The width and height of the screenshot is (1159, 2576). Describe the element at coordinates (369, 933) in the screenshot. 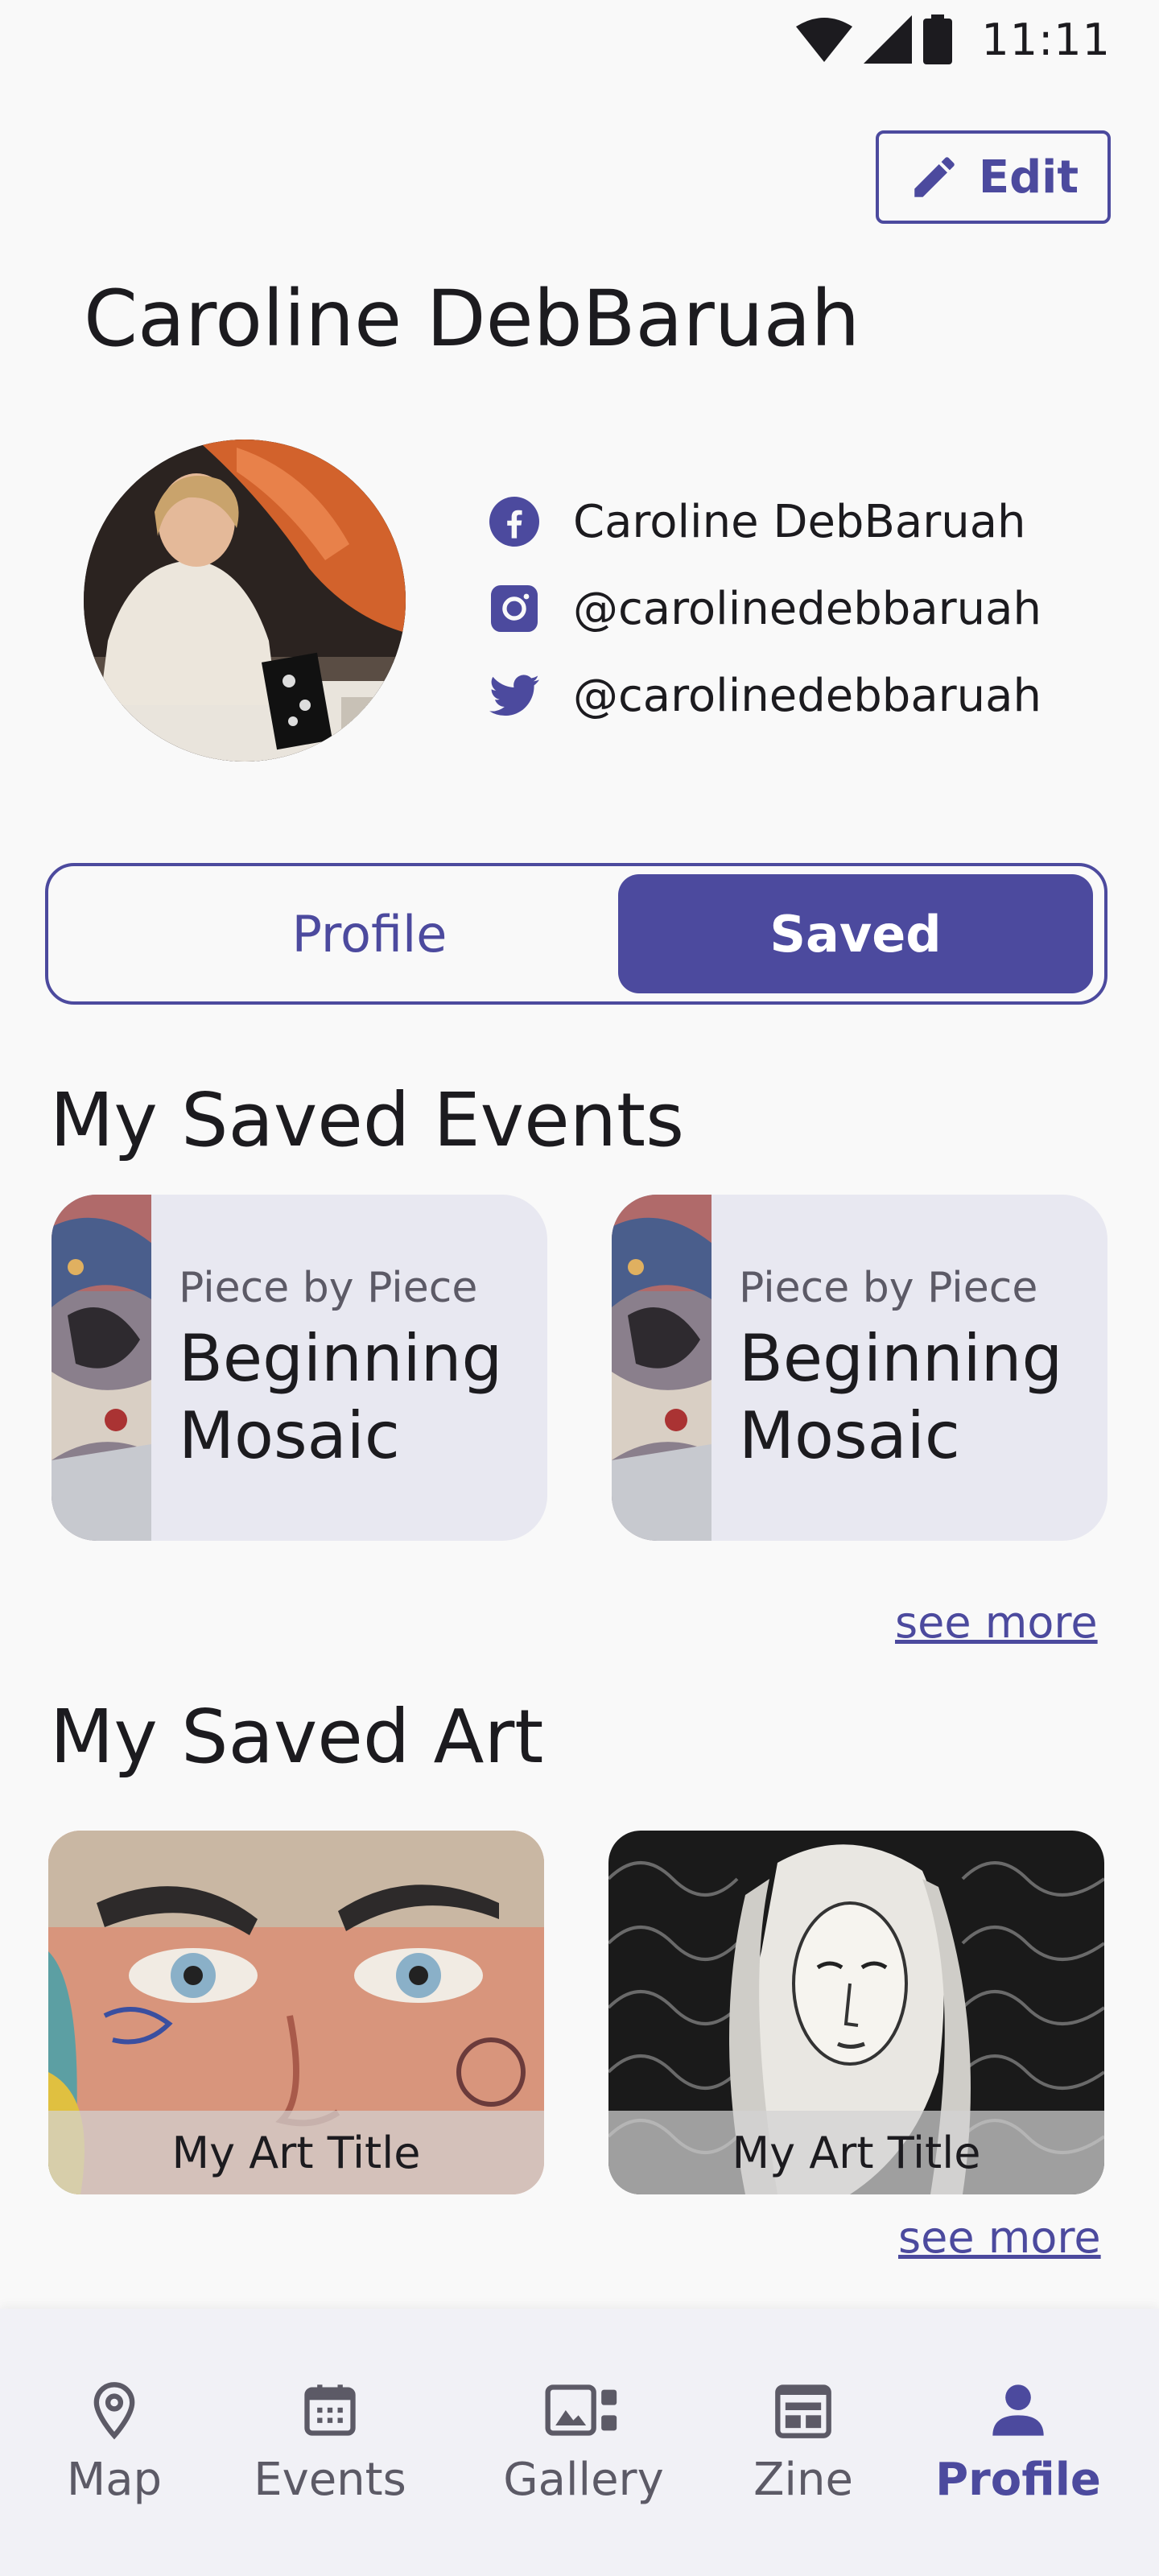

I see `tab-profile: Profile` at that location.